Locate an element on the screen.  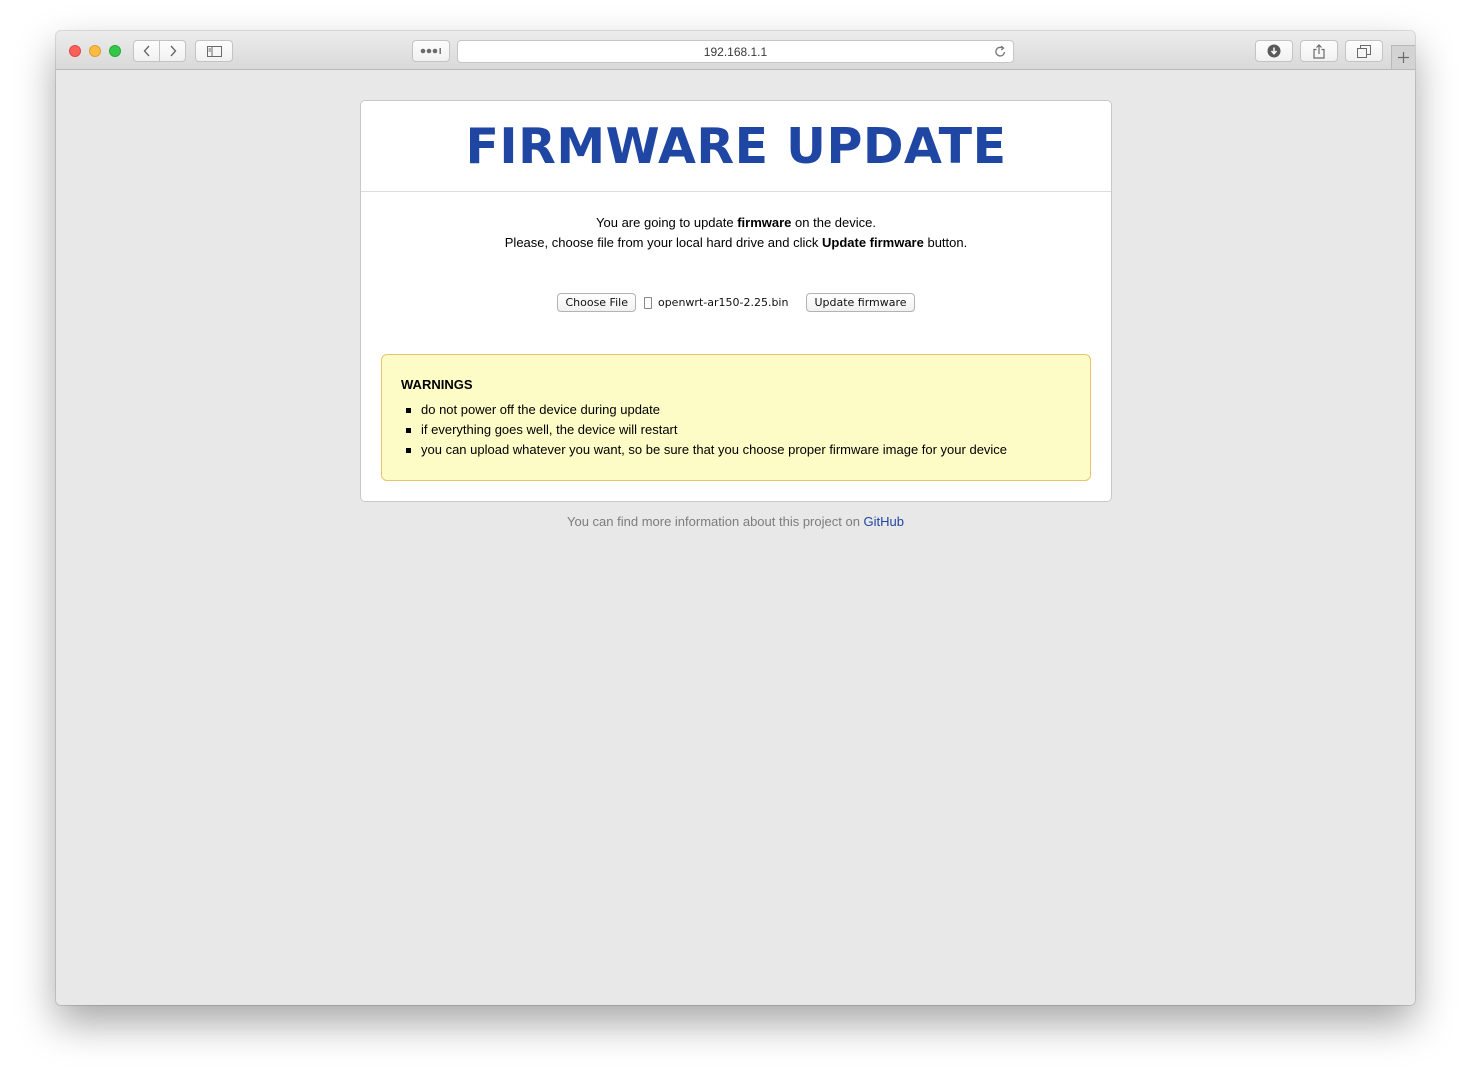
update-firmware-button: Update firmware is located at coordinates (860, 302).